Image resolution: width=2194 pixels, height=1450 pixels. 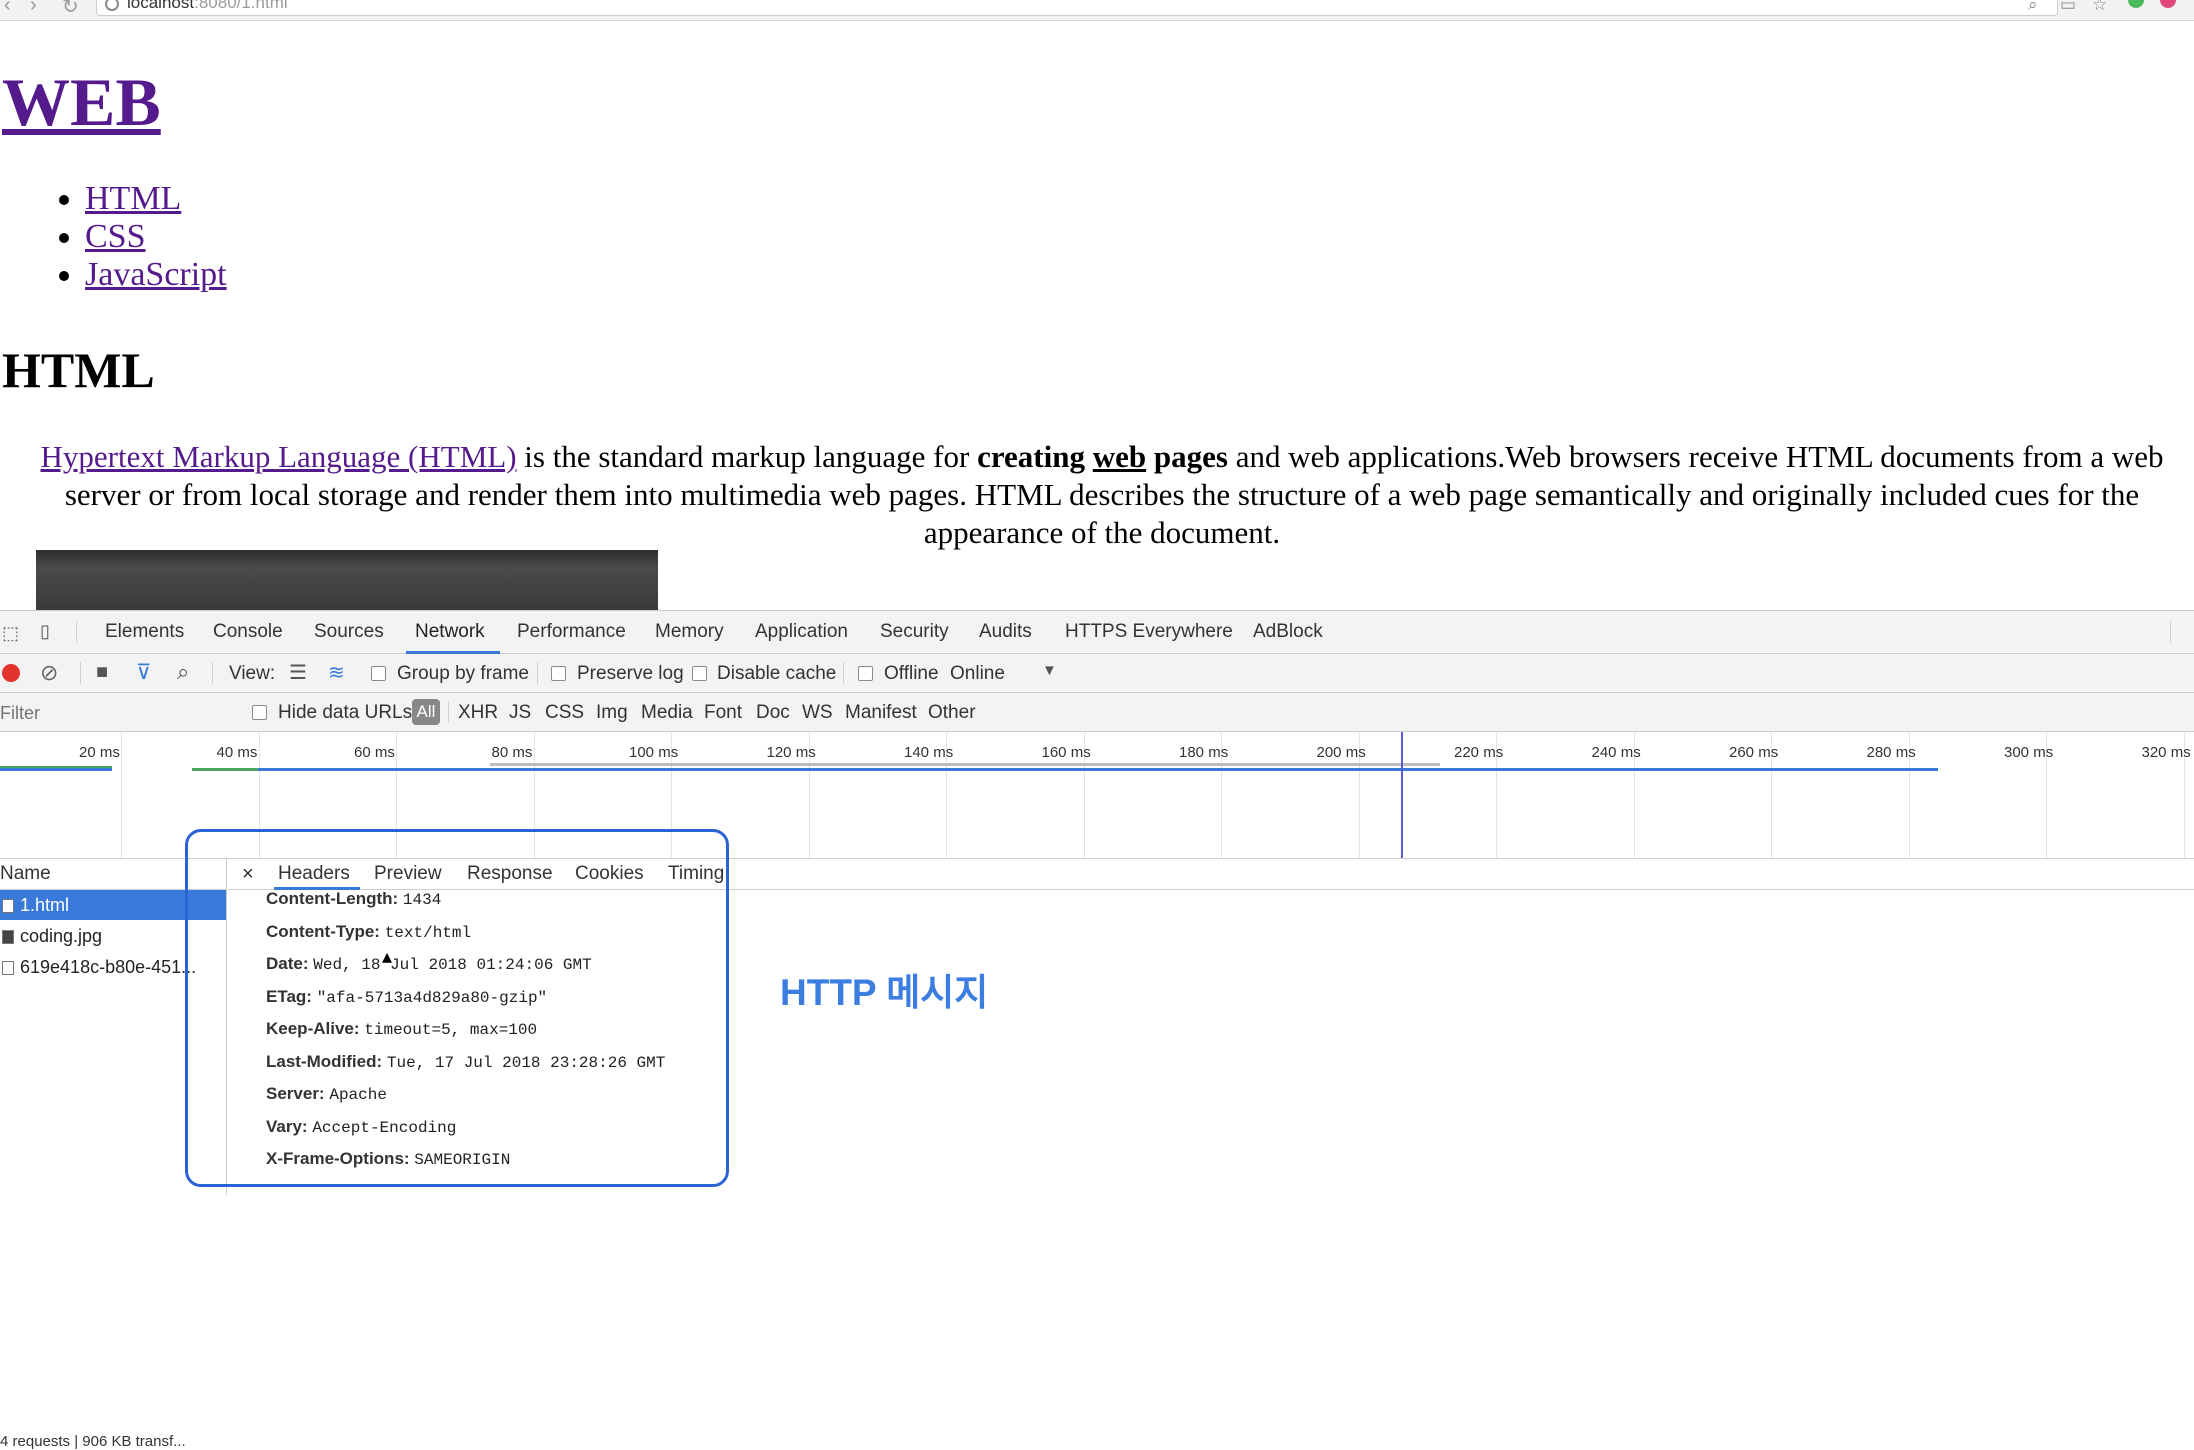 I want to click on filter-type-img: Img, so click(x=612, y=713).